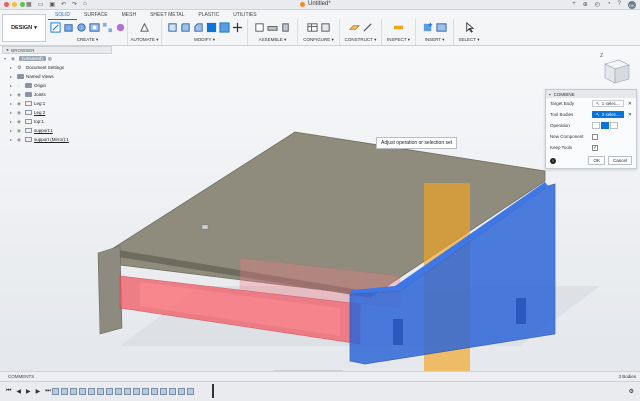 The image size is (640, 401). I want to click on automate-icon, so click(144, 27).